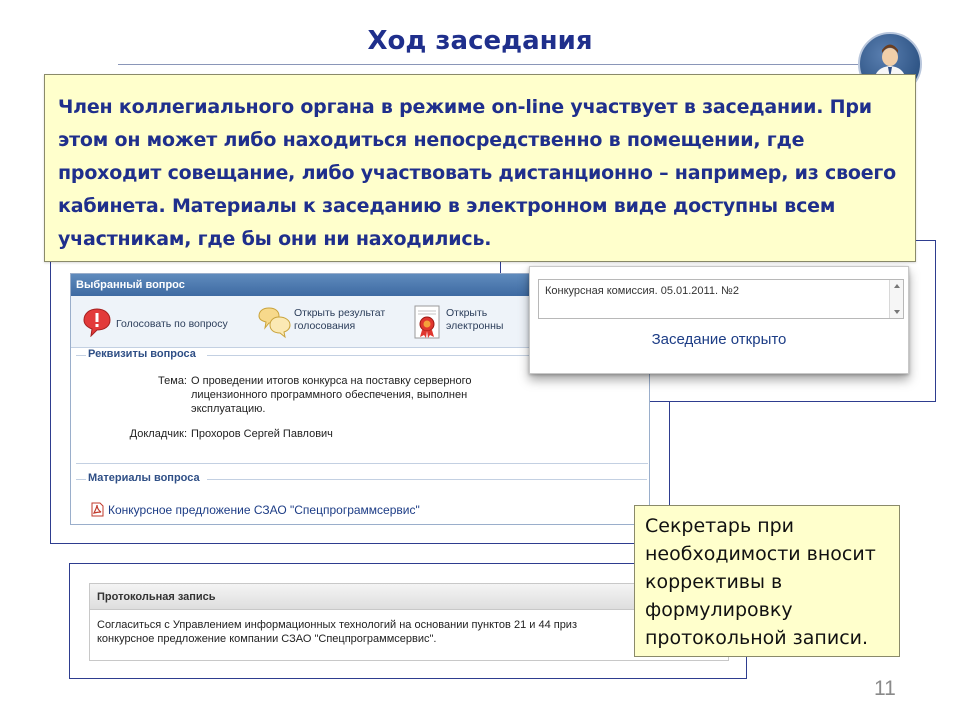 The image size is (960, 720). What do you see at coordinates (144, 478) in the screenshot?
I see `materials-section-title: Материалы вопроса` at bounding box center [144, 478].